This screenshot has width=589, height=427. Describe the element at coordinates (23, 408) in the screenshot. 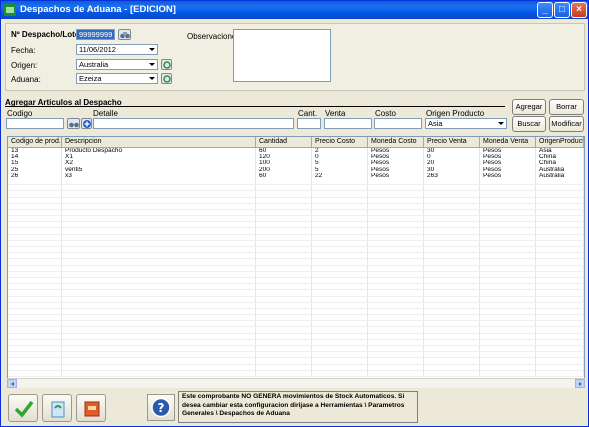

I see `accept-button` at that location.